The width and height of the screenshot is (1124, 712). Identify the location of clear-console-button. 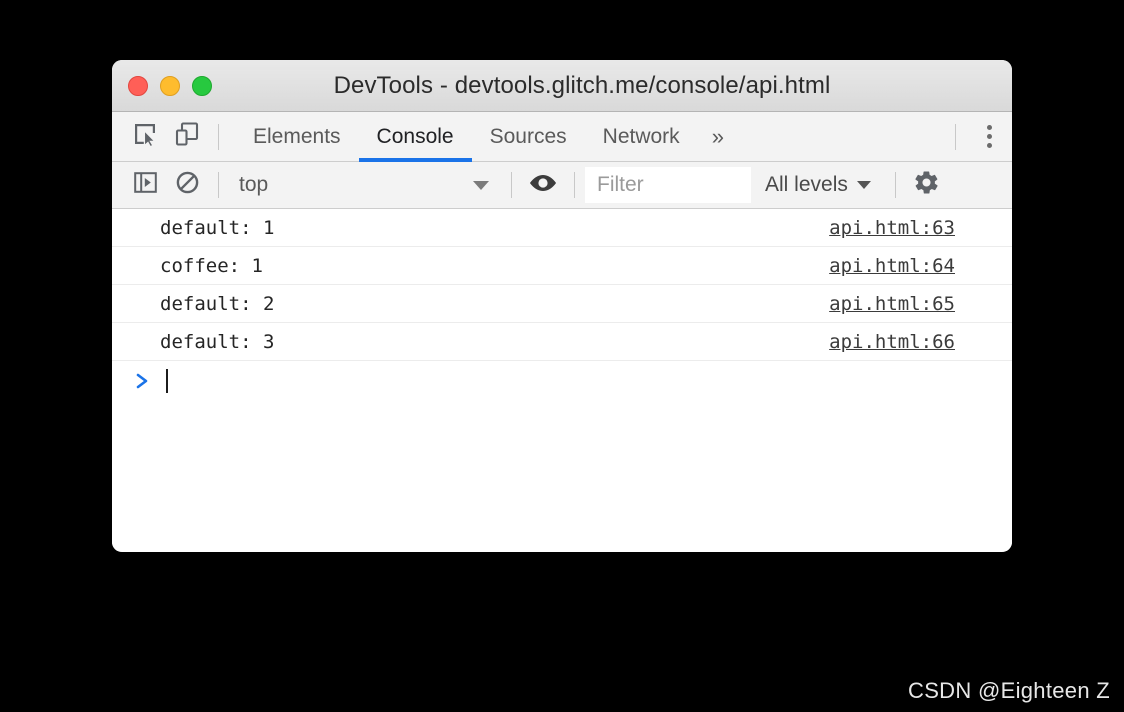
(187, 185).